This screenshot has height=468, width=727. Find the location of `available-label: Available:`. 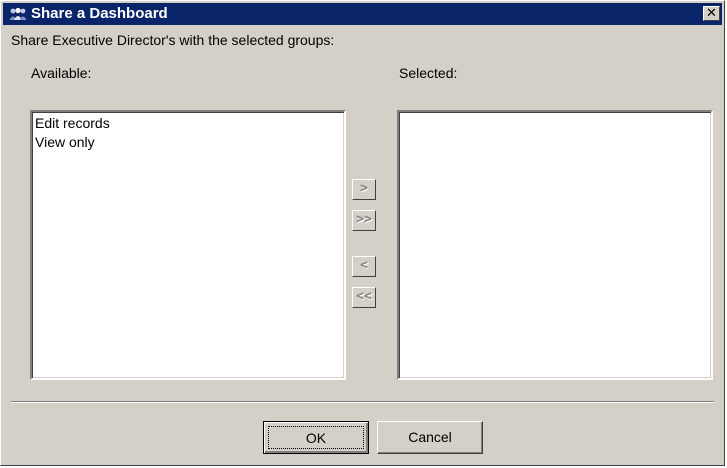

available-label: Available: is located at coordinates (61, 73).